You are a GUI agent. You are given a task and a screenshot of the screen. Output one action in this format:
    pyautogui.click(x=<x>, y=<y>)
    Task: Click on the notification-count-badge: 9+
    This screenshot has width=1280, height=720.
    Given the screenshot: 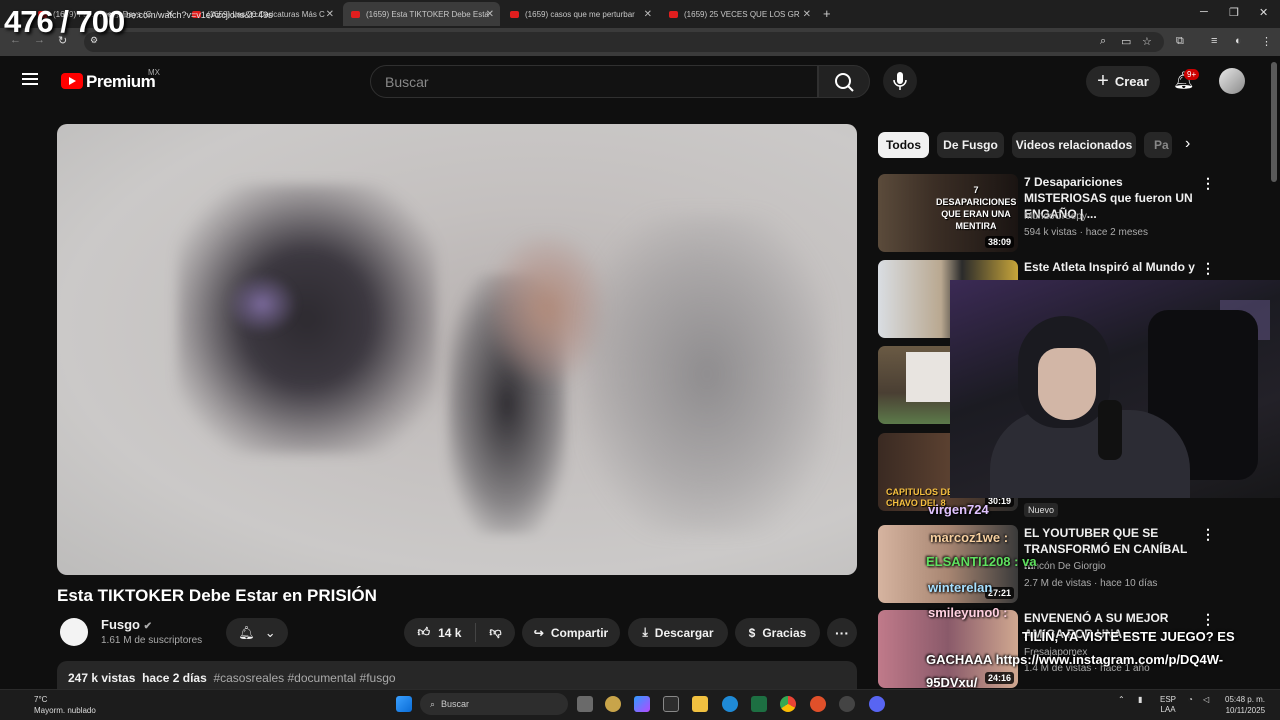 What is the action you would take?
    pyautogui.click(x=1192, y=74)
    